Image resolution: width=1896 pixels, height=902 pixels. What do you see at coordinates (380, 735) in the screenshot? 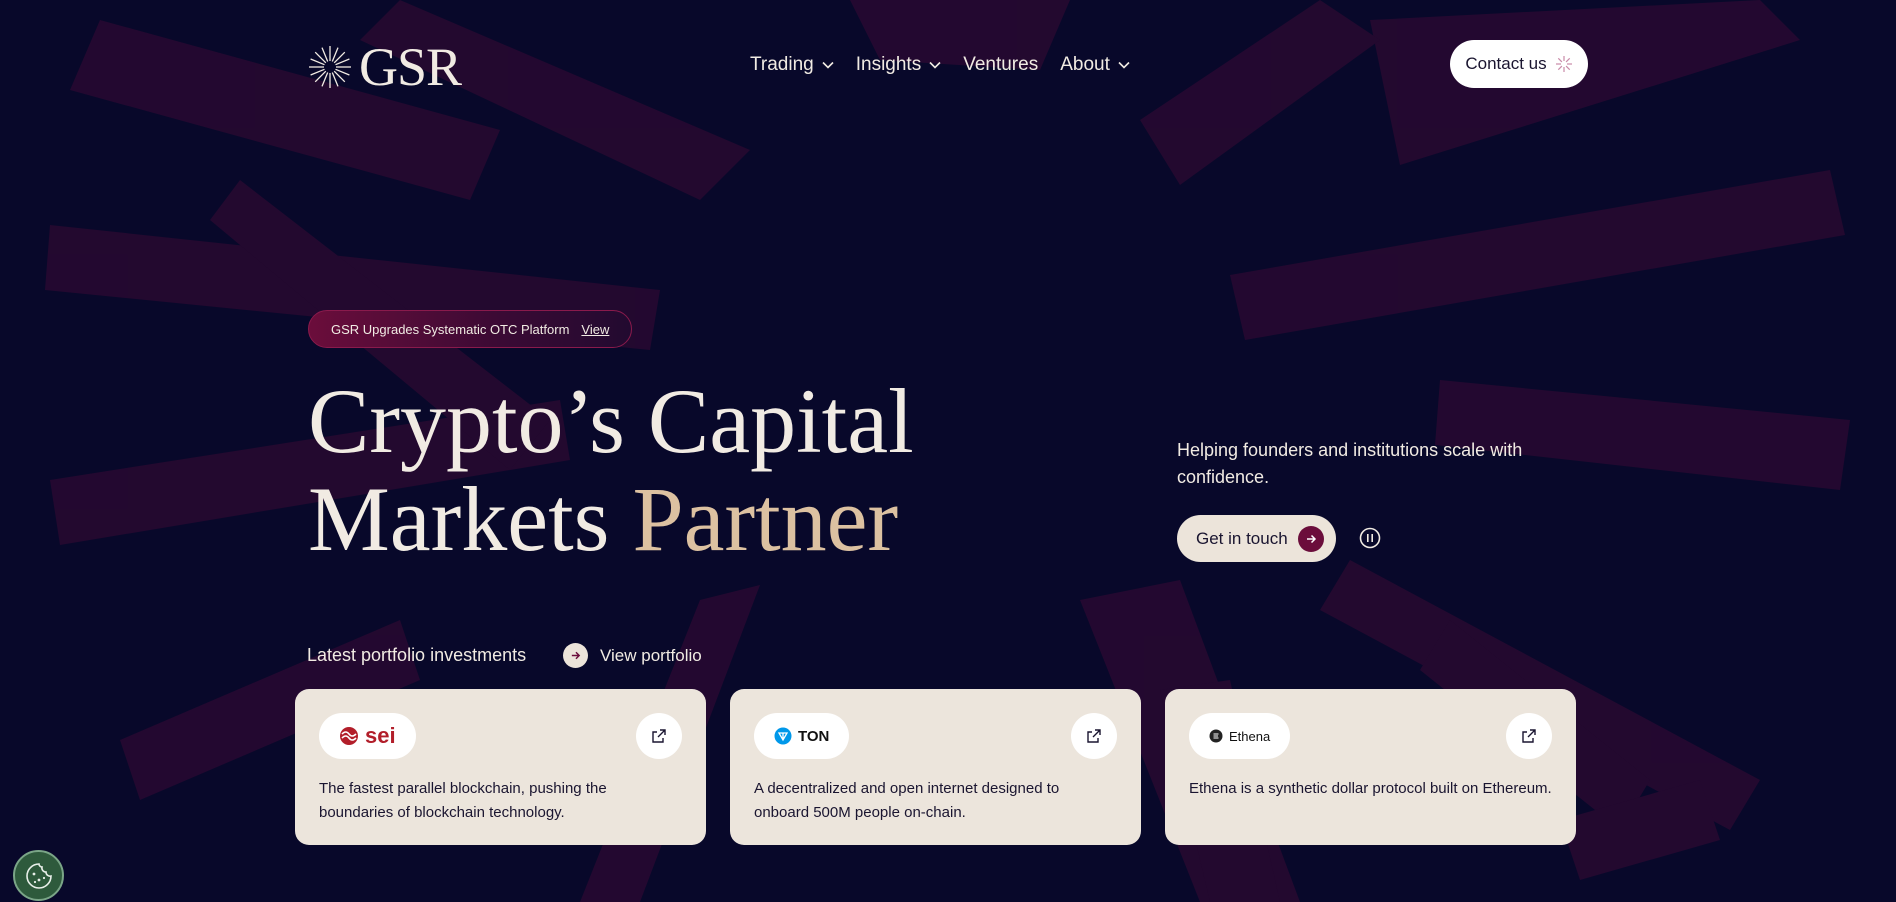
I see `sei-name: sei` at bounding box center [380, 735].